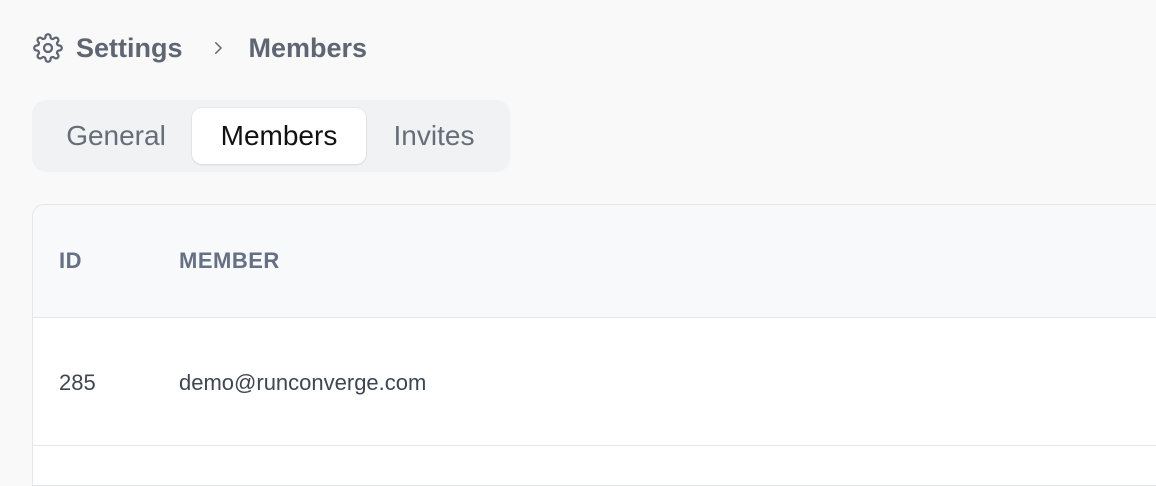 This screenshot has width=1156, height=486. I want to click on member-email-cell: demo@runconverge.com, so click(303, 382).